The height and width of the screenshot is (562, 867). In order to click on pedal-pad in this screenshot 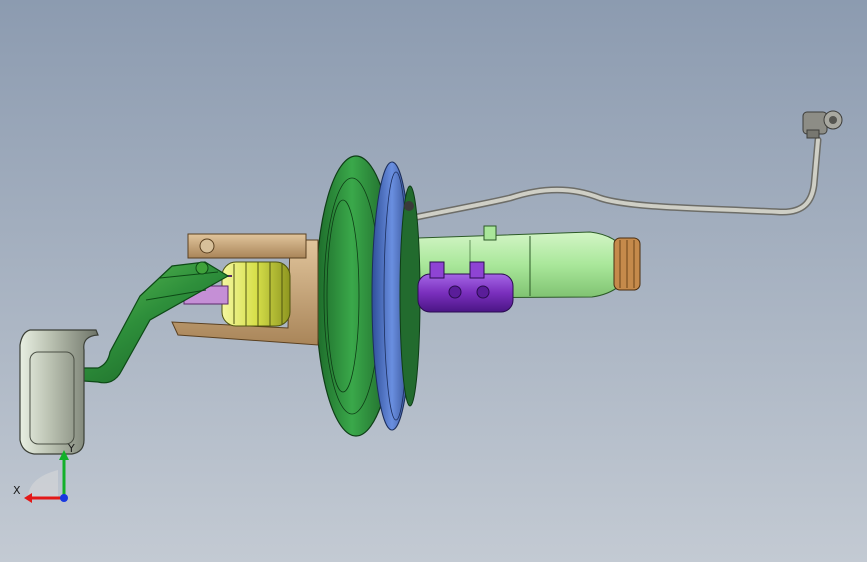, I will do `click(59, 392)`.